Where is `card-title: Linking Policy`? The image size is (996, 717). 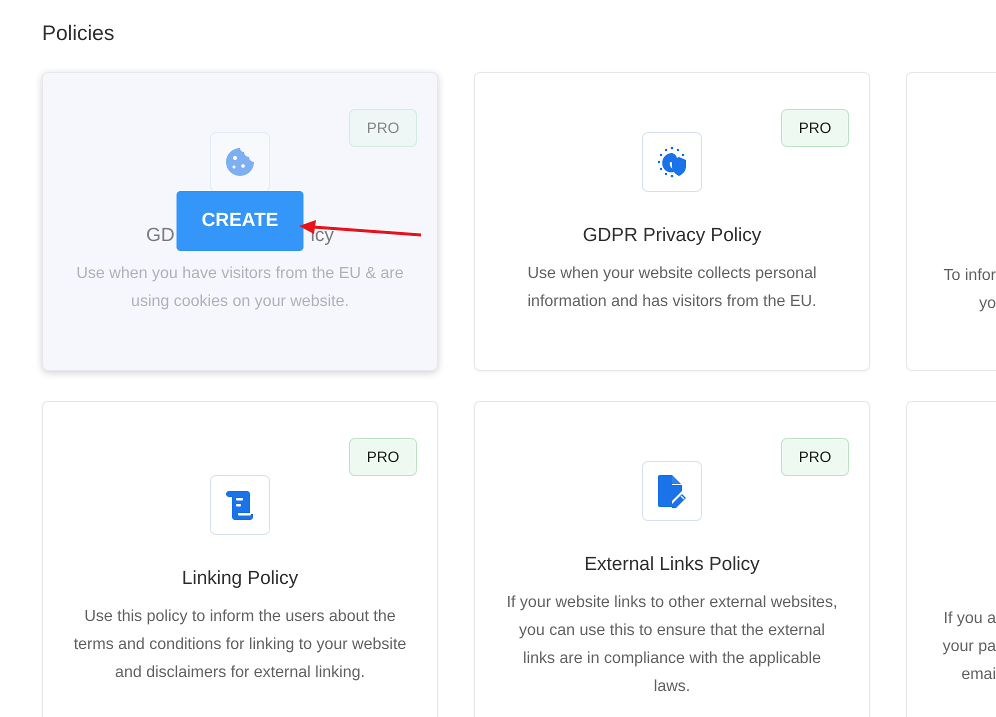
card-title: Linking Policy is located at coordinates (240, 579).